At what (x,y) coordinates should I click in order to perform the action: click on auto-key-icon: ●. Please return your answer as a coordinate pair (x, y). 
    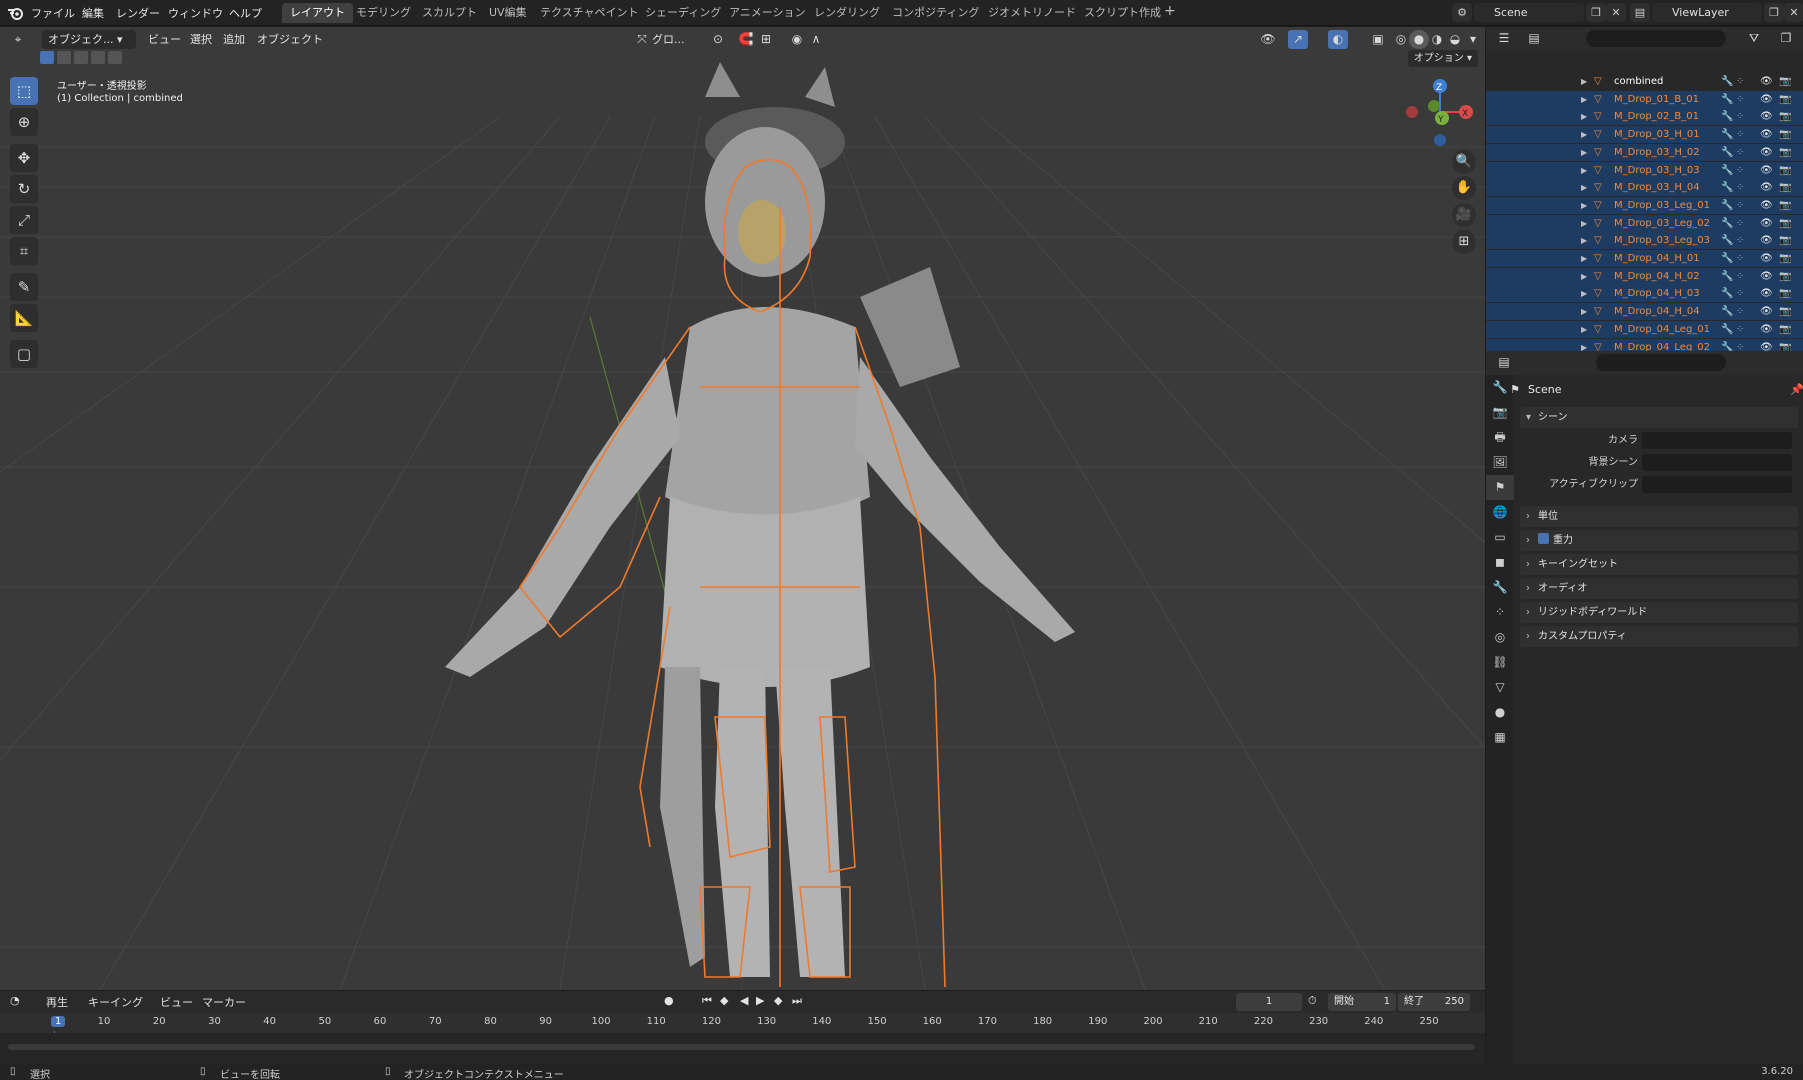
    Looking at the image, I should click on (669, 1000).